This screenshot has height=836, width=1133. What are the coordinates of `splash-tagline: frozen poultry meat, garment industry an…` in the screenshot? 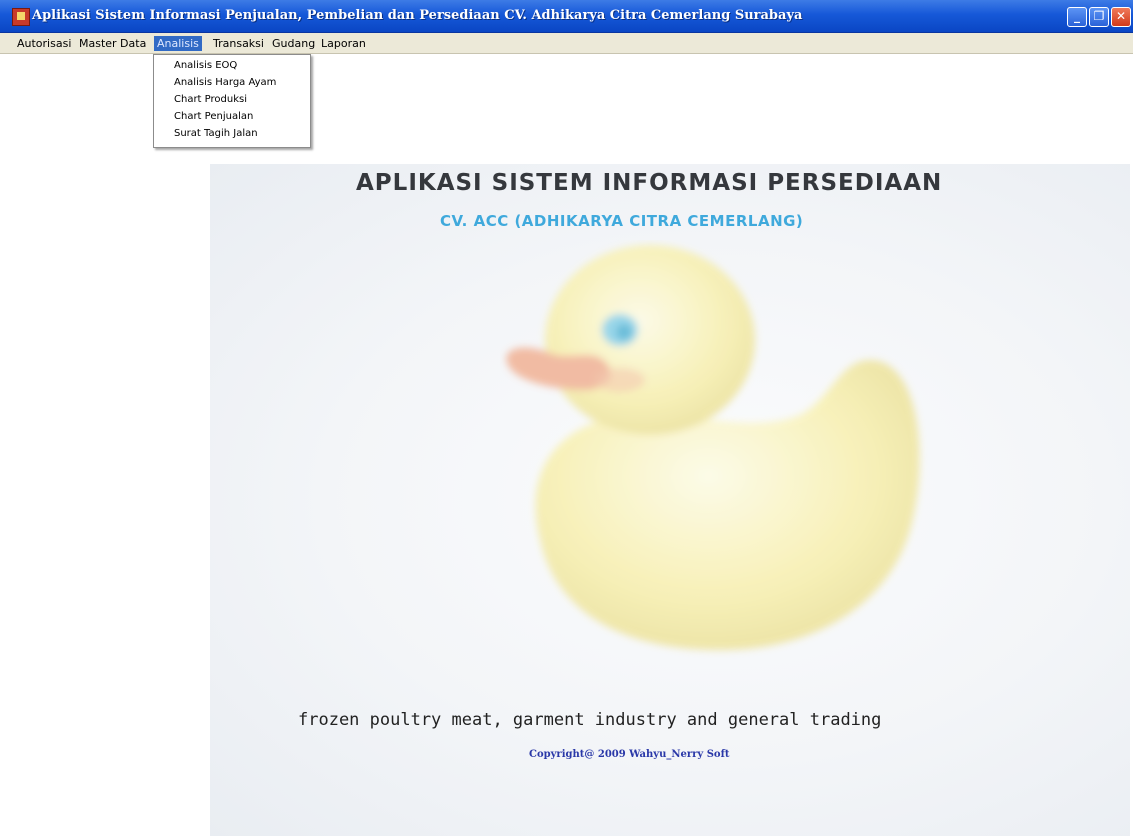 It's located at (590, 720).